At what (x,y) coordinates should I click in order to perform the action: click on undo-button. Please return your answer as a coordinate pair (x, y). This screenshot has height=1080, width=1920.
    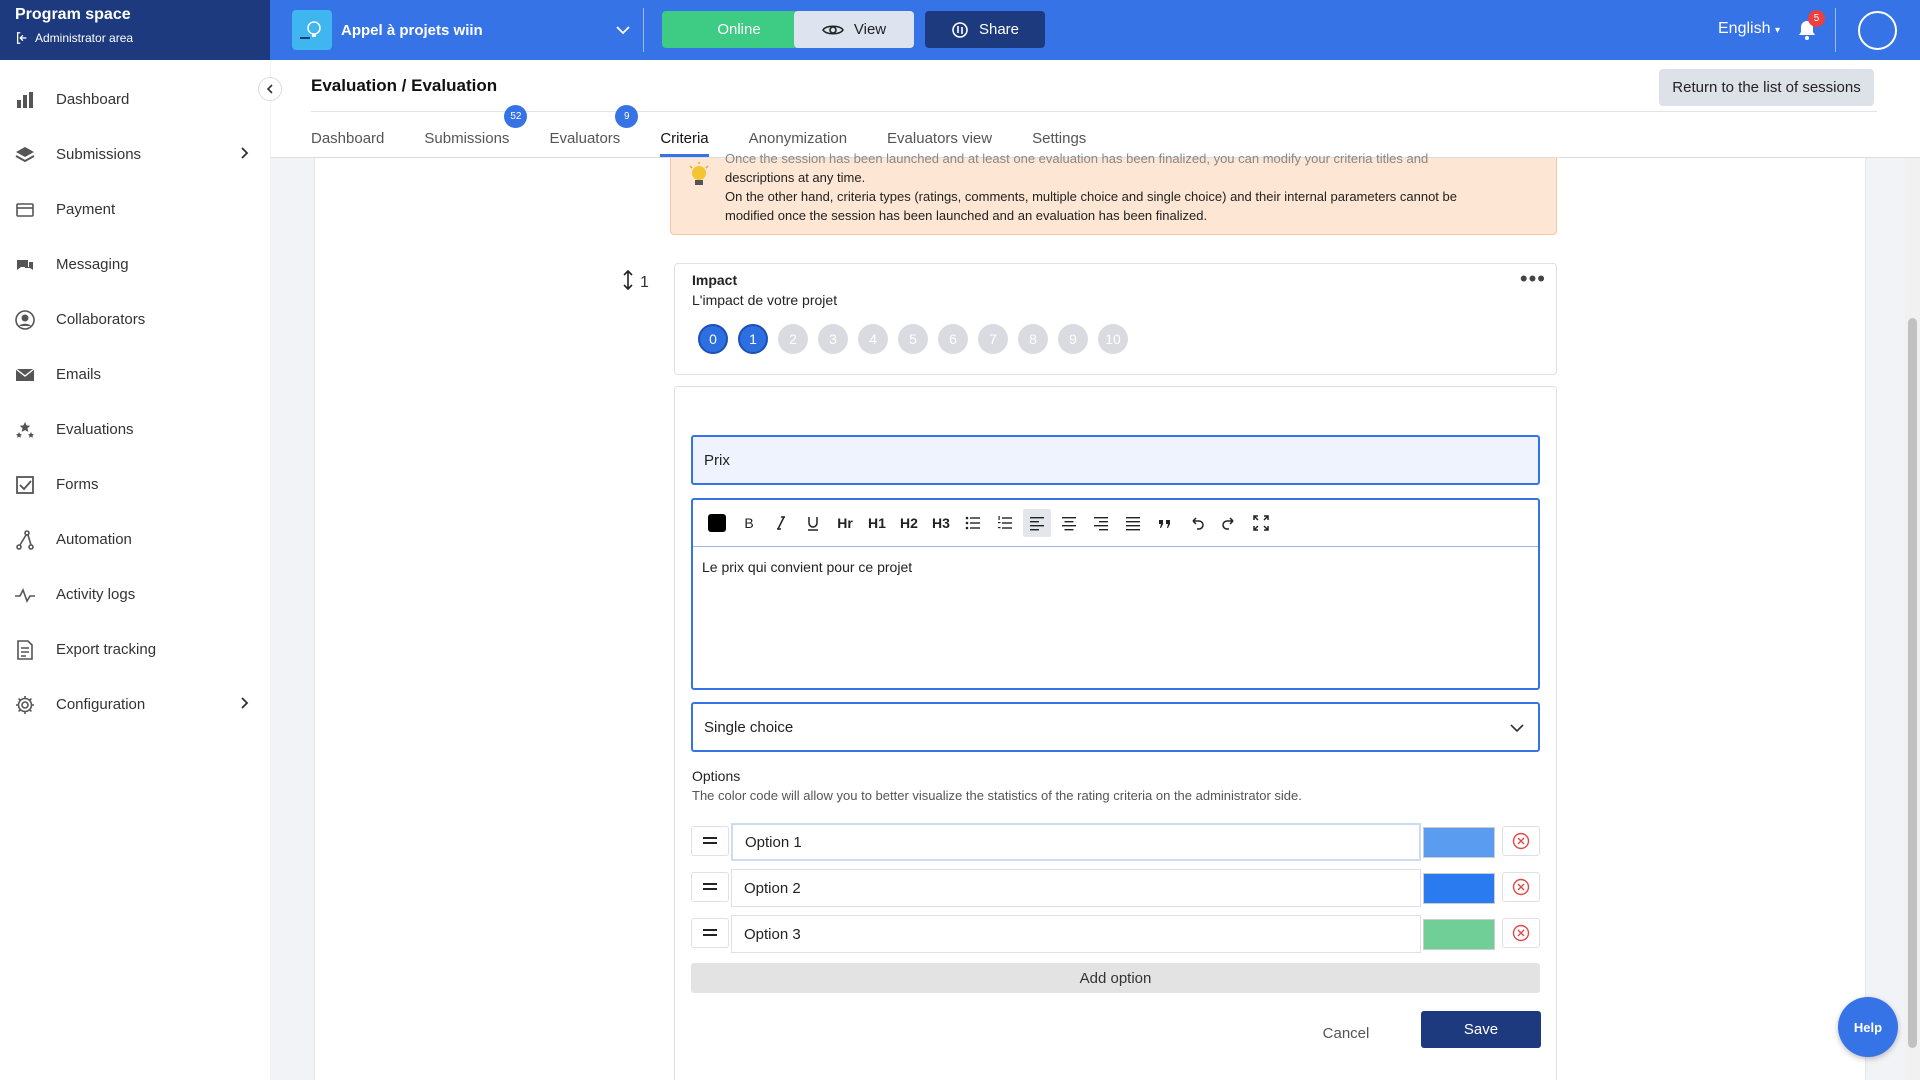
    Looking at the image, I should click on (1197, 523).